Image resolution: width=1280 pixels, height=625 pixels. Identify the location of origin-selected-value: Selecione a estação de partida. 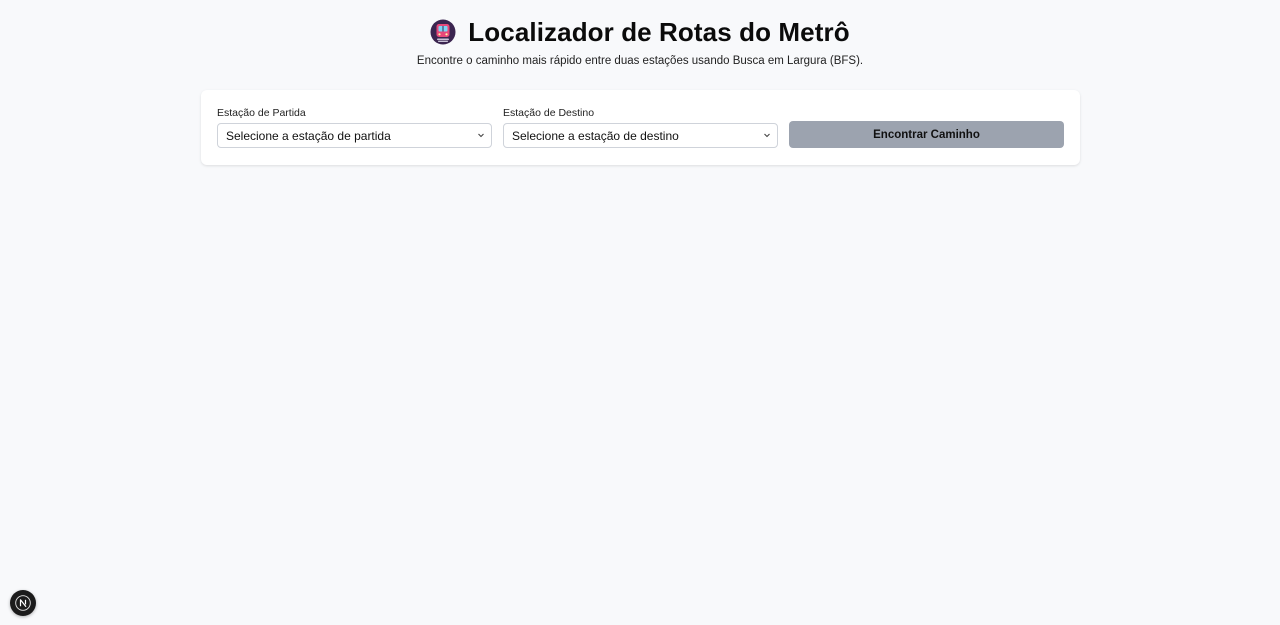
(308, 135).